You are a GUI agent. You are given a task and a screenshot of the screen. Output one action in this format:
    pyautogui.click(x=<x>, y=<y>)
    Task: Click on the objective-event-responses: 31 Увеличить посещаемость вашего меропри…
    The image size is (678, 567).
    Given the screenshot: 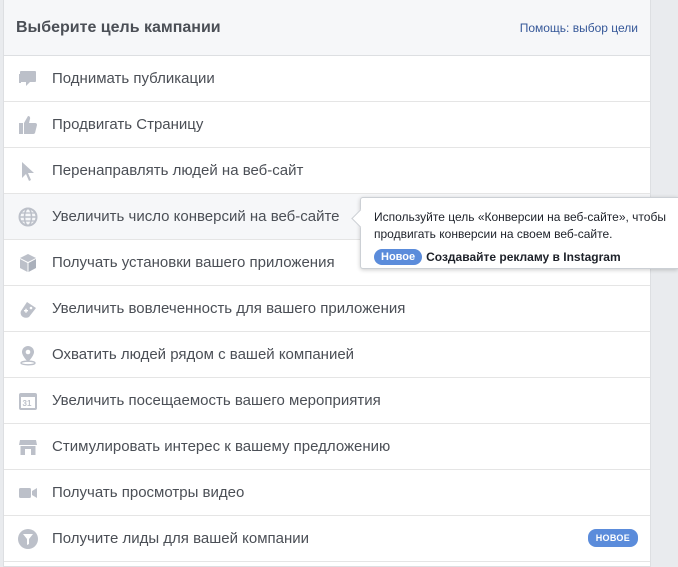 What is the action you would take?
    pyautogui.click(x=327, y=401)
    